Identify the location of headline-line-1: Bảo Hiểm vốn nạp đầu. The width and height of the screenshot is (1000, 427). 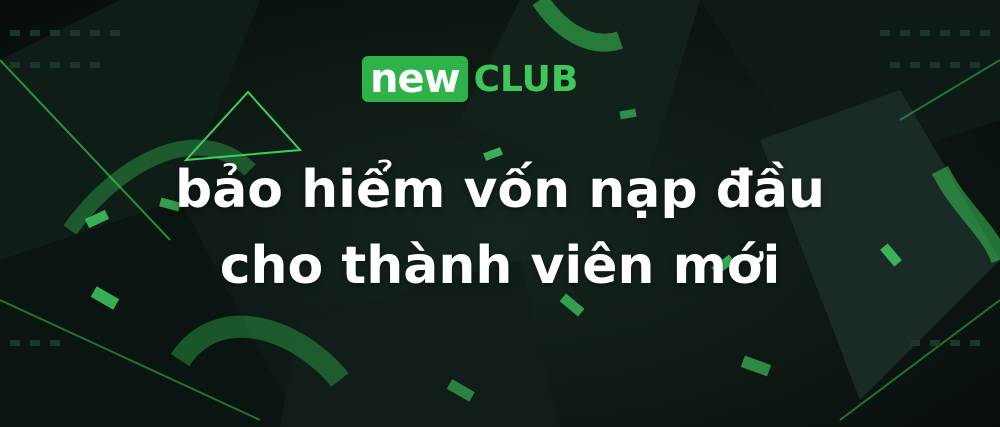
(500, 190).